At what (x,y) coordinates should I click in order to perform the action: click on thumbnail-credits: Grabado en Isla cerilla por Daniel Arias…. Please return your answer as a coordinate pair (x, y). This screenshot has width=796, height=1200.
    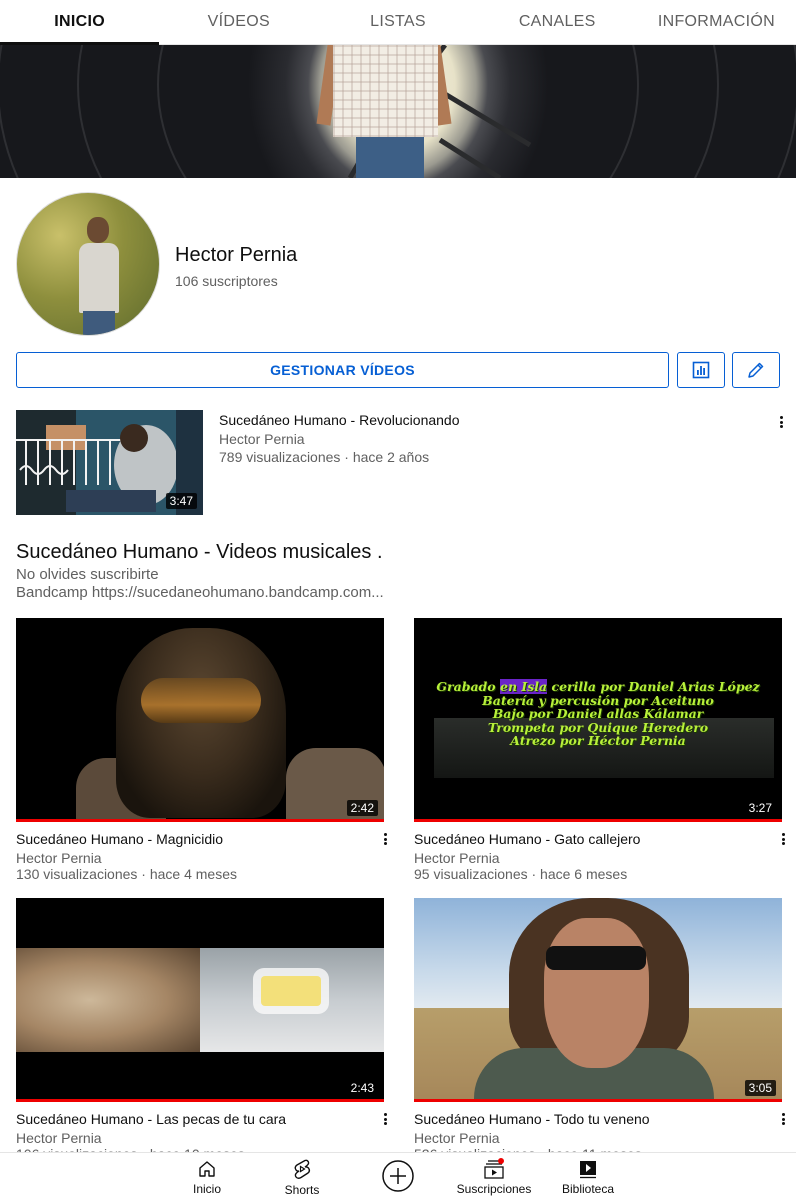
    Looking at the image, I should click on (598, 713).